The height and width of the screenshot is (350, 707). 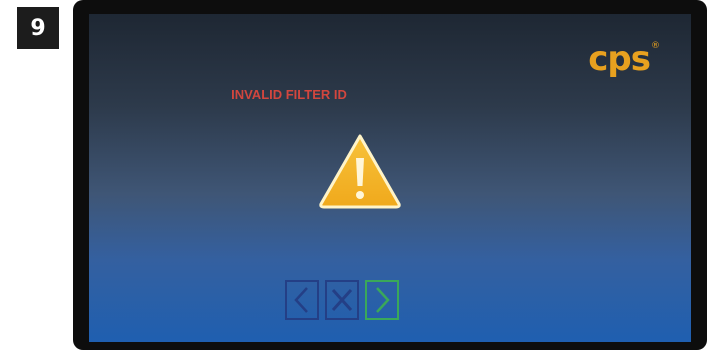 I want to click on step-number: 9, so click(x=38, y=28).